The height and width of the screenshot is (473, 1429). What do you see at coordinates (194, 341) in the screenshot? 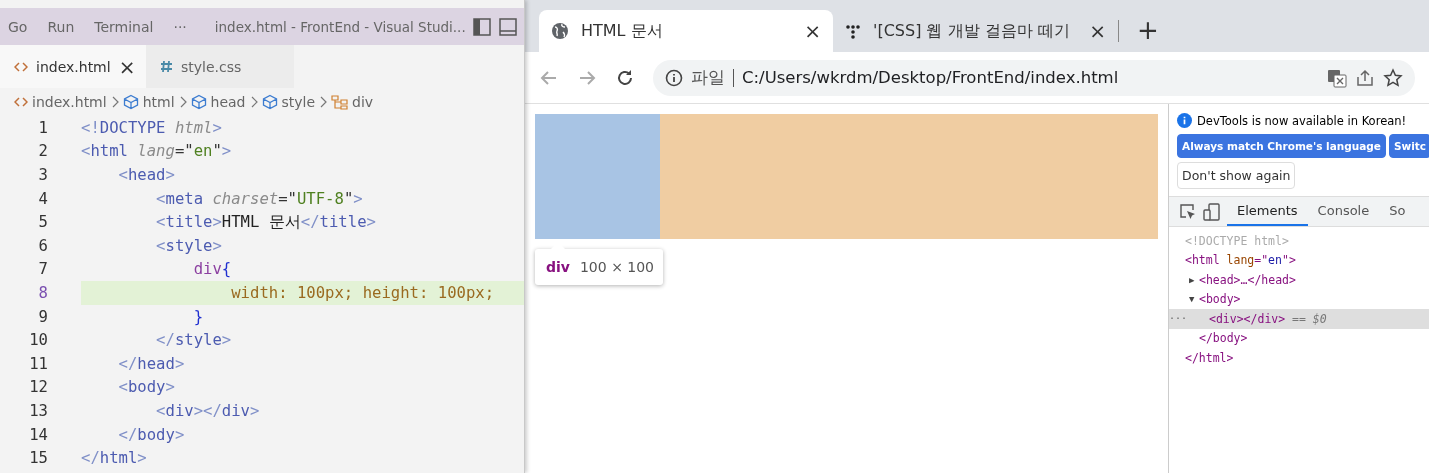
I see `code-line: </style>` at bounding box center [194, 341].